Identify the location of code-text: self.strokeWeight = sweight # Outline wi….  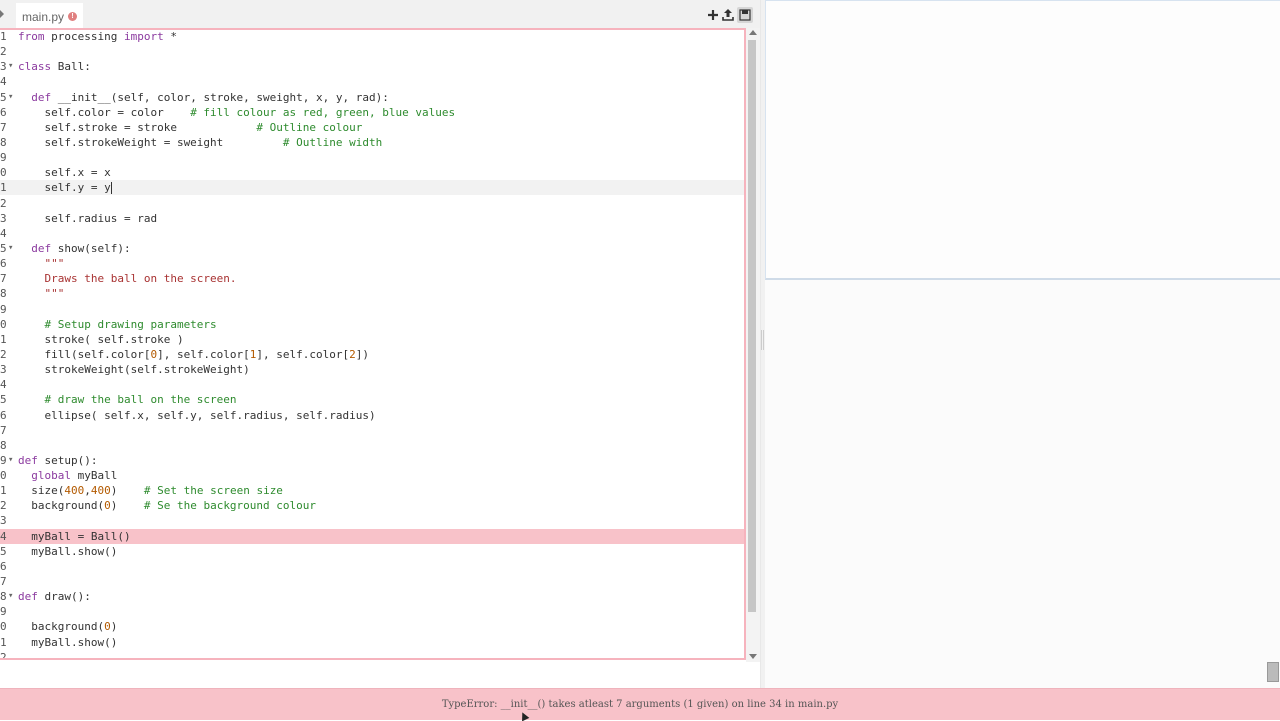
(200, 142).